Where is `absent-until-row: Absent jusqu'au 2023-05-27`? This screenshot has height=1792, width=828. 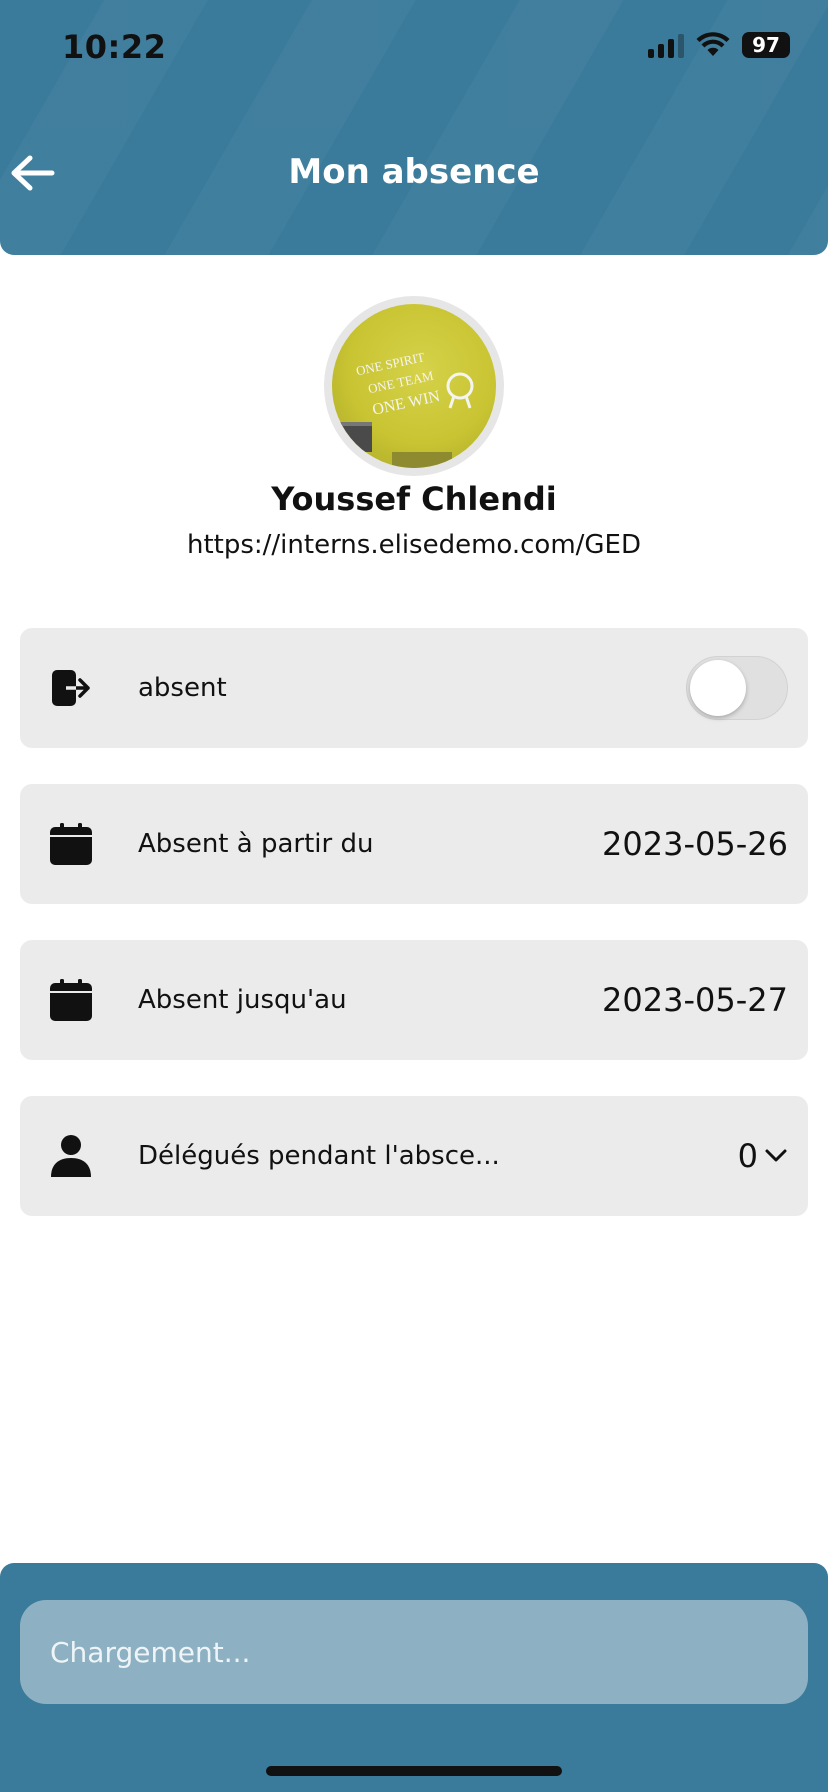 absent-until-row: Absent jusqu'au 2023-05-27 is located at coordinates (414, 1000).